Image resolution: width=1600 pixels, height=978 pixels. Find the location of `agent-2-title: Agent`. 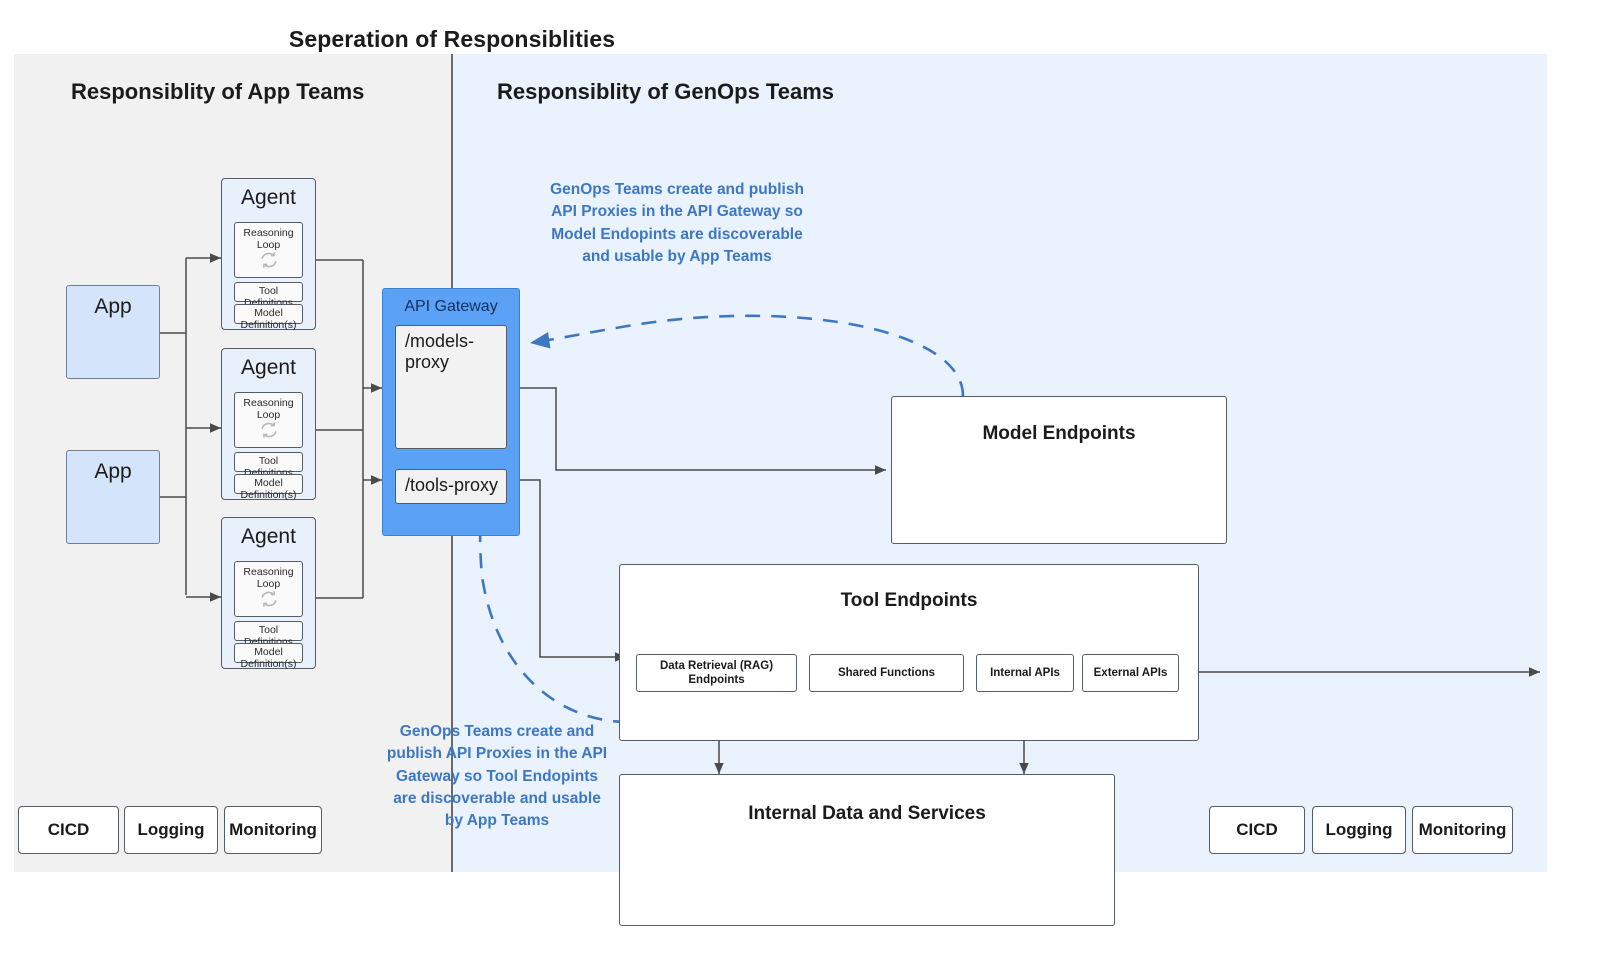

agent-2-title: Agent is located at coordinates (268, 367).